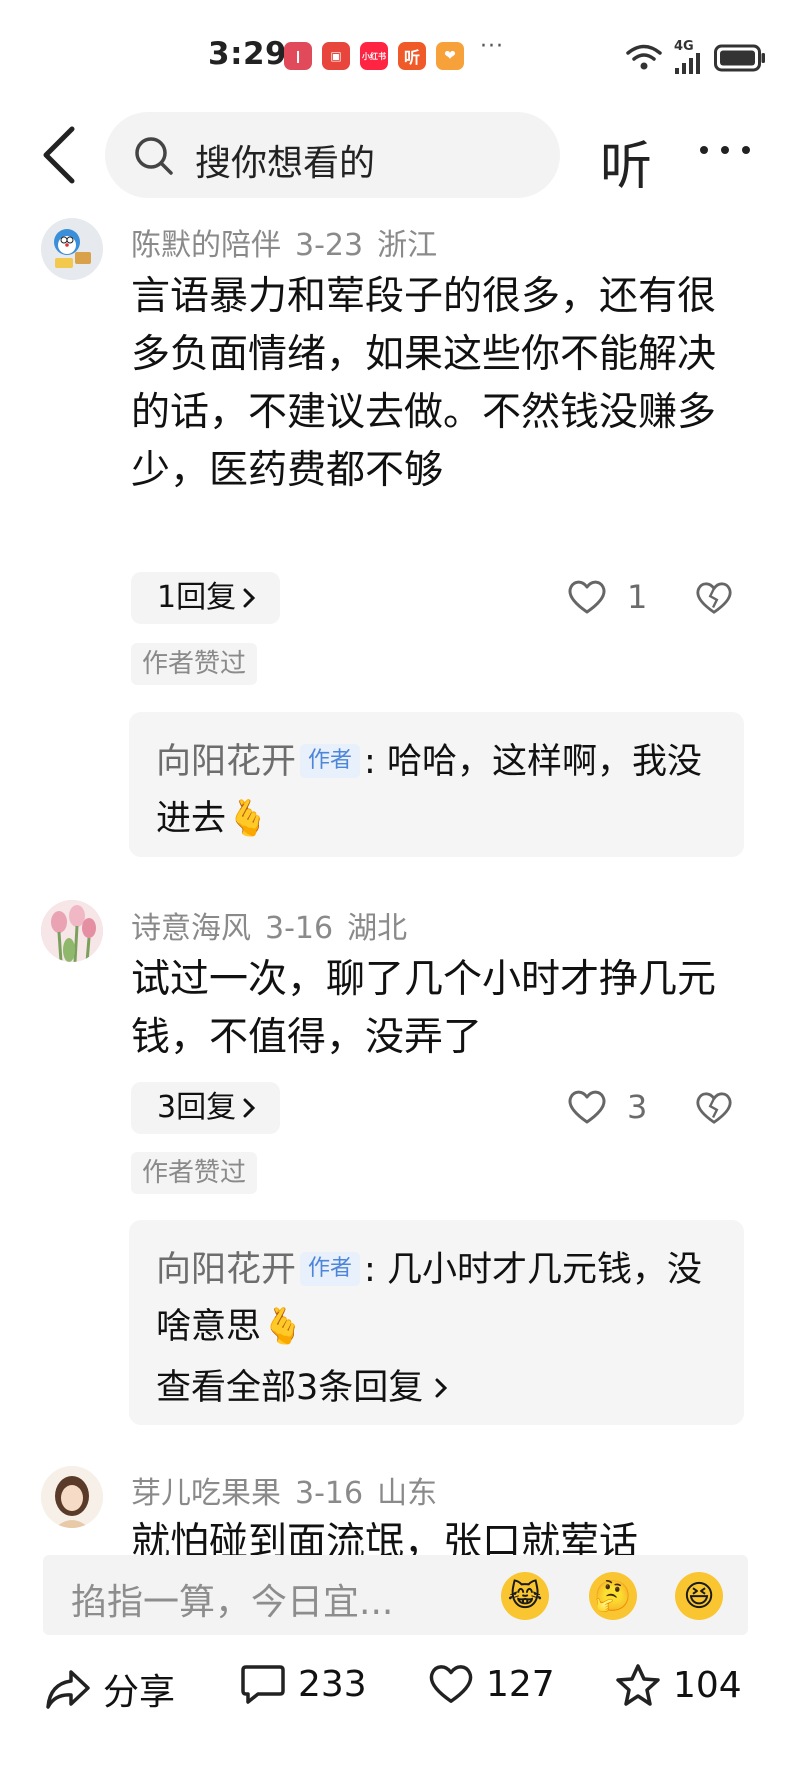  I want to click on status-time: 3:29, so click(248, 54).